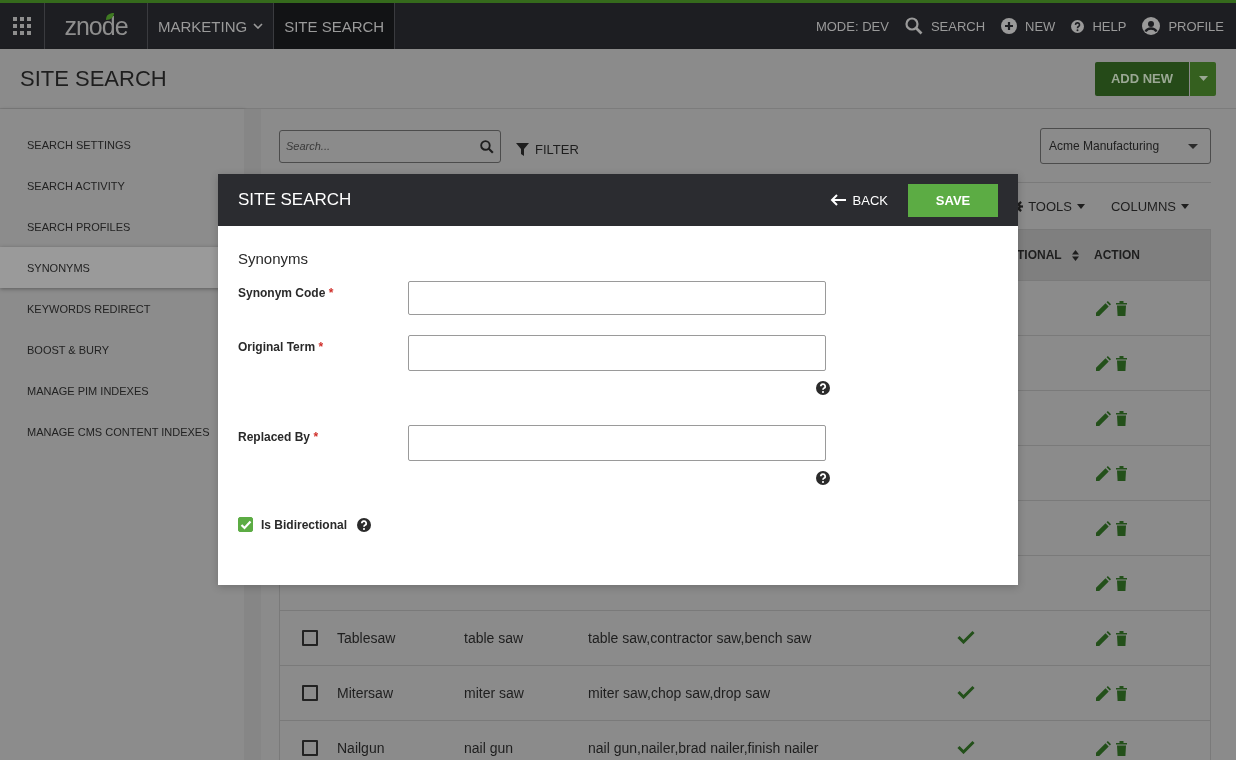  What do you see at coordinates (522, 149) in the screenshot?
I see `funnel-icon` at bounding box center [522, 149].